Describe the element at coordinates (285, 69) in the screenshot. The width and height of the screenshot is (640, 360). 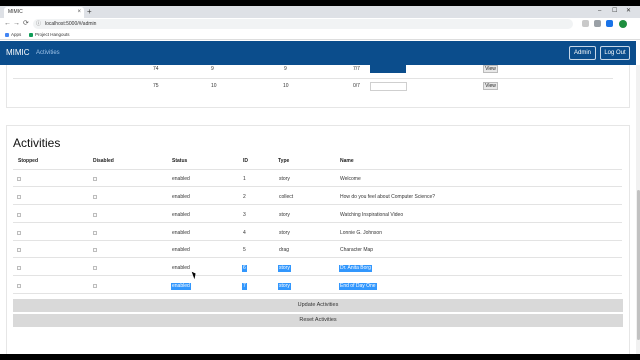
I see `row-74-b: 9` at that location.